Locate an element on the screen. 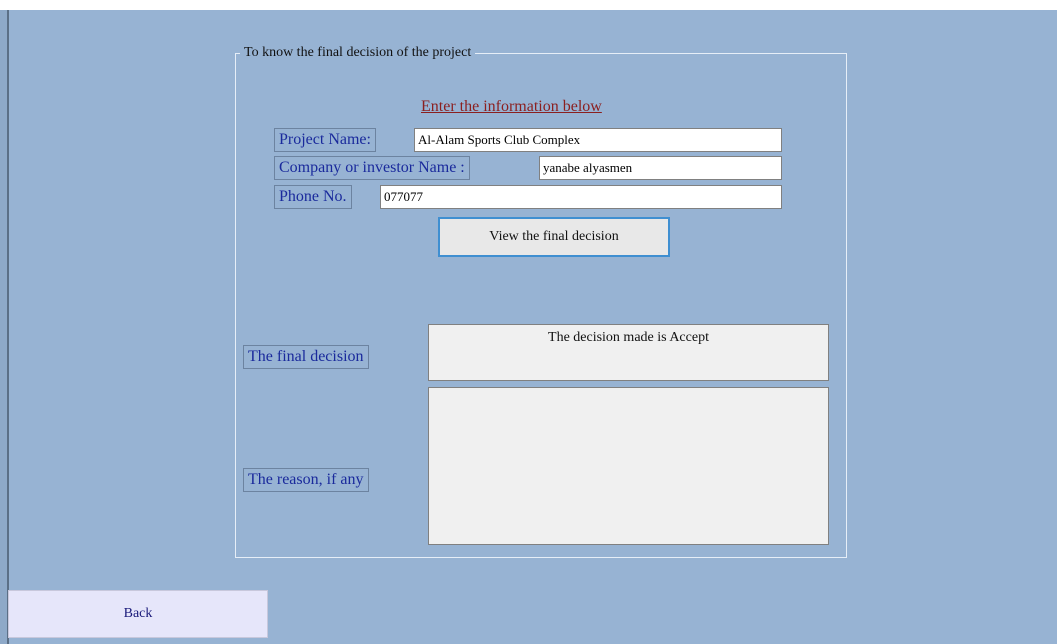 The image size is (1057, 644). instruction-heading: Enter the information below is located at coordinates (511, 106).